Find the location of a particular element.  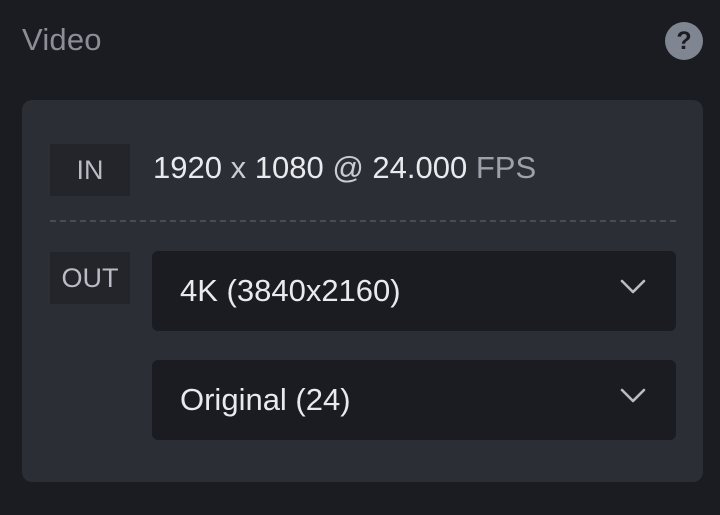

output-tag: OUT is located at coordinates (90, 278).